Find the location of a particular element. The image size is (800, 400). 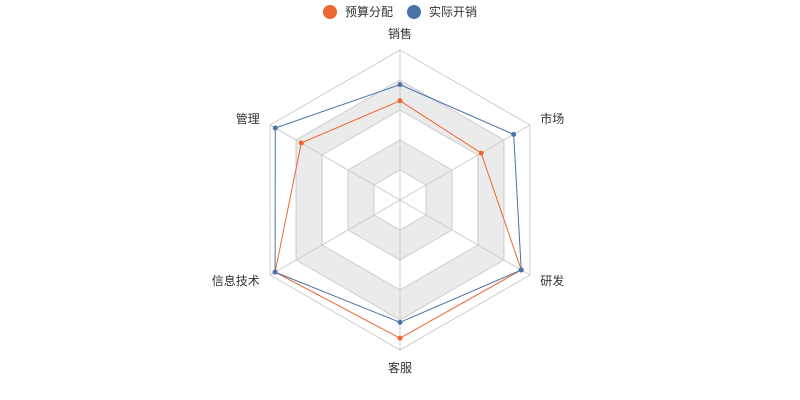

radar-indicator-label-2: 研发 is located at coordinates (552, 280).